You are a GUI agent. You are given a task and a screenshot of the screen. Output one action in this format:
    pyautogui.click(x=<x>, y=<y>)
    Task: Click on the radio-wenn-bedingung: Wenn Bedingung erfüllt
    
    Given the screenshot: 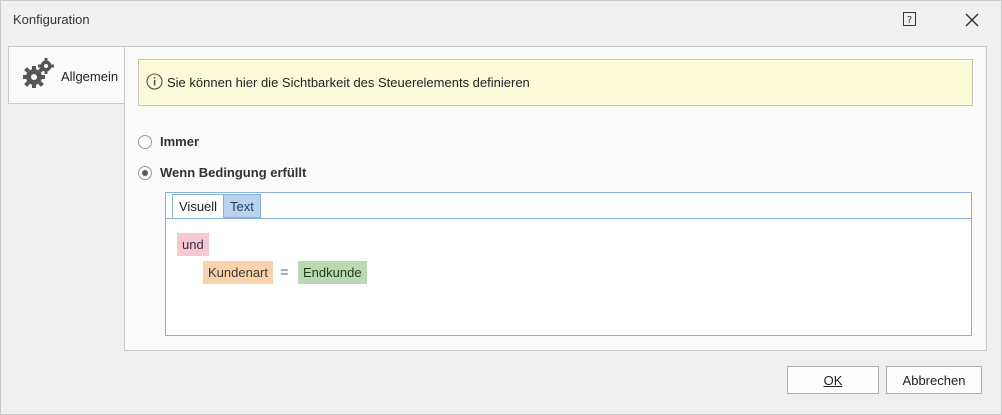 What is the action you would take?
    pyautogui.click(x=222, y=172)
    